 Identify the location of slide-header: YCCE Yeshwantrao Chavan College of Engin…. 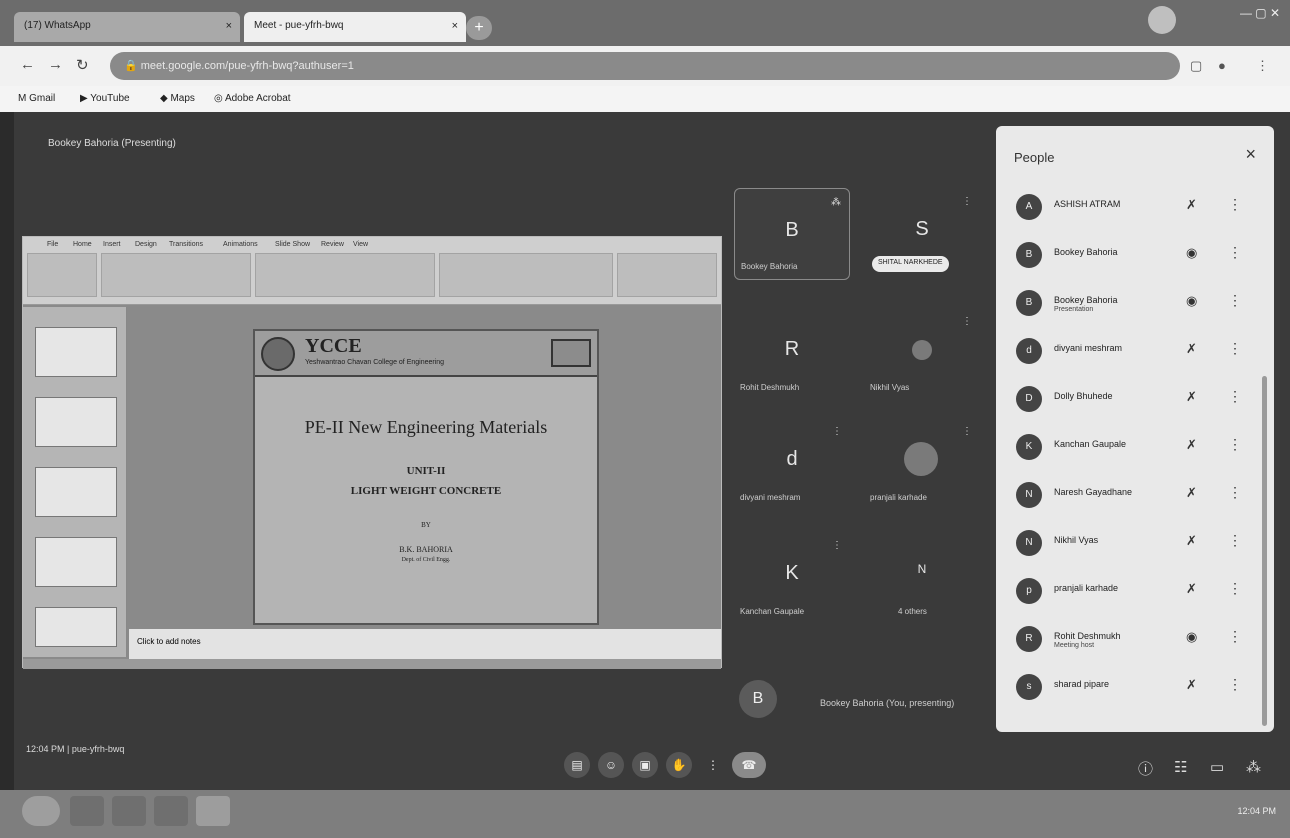
(426, 354).